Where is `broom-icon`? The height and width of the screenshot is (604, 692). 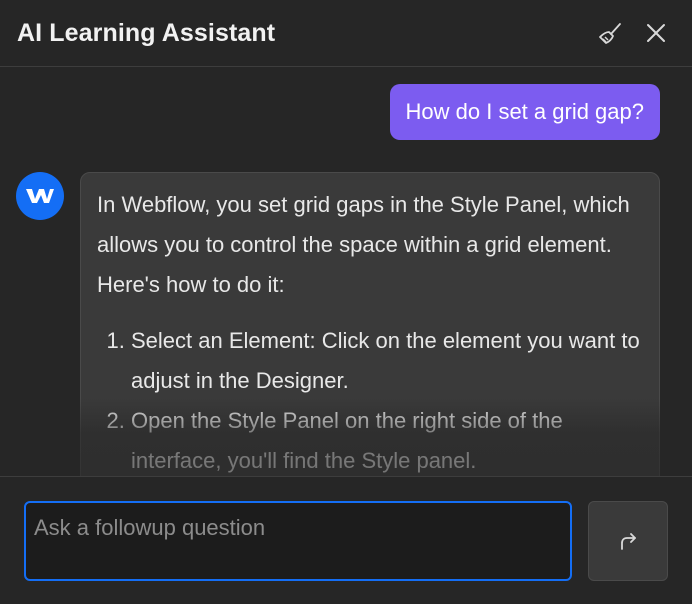
broom-icon is located at coordinates (610, 33).